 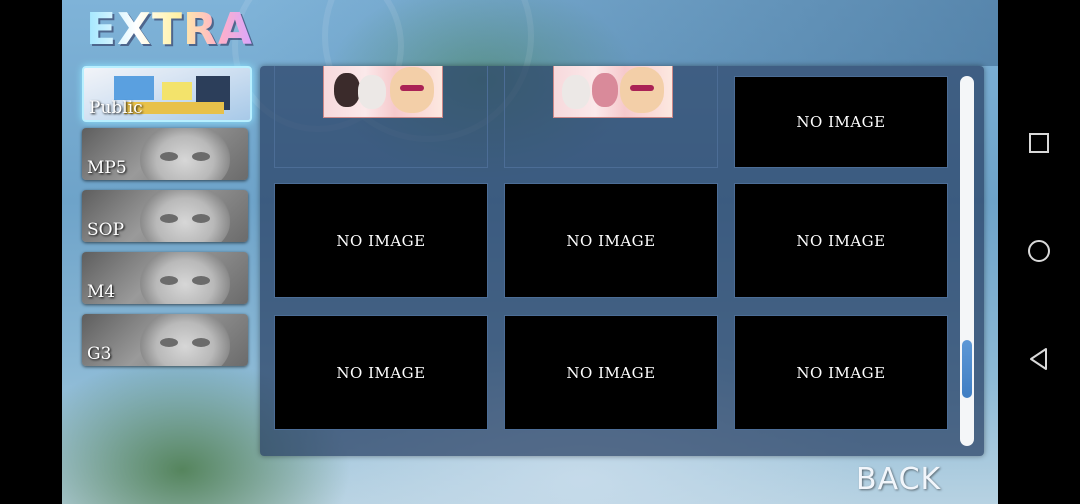 I want to click on tab-mp5: MP5, so click(x=165, y=154).